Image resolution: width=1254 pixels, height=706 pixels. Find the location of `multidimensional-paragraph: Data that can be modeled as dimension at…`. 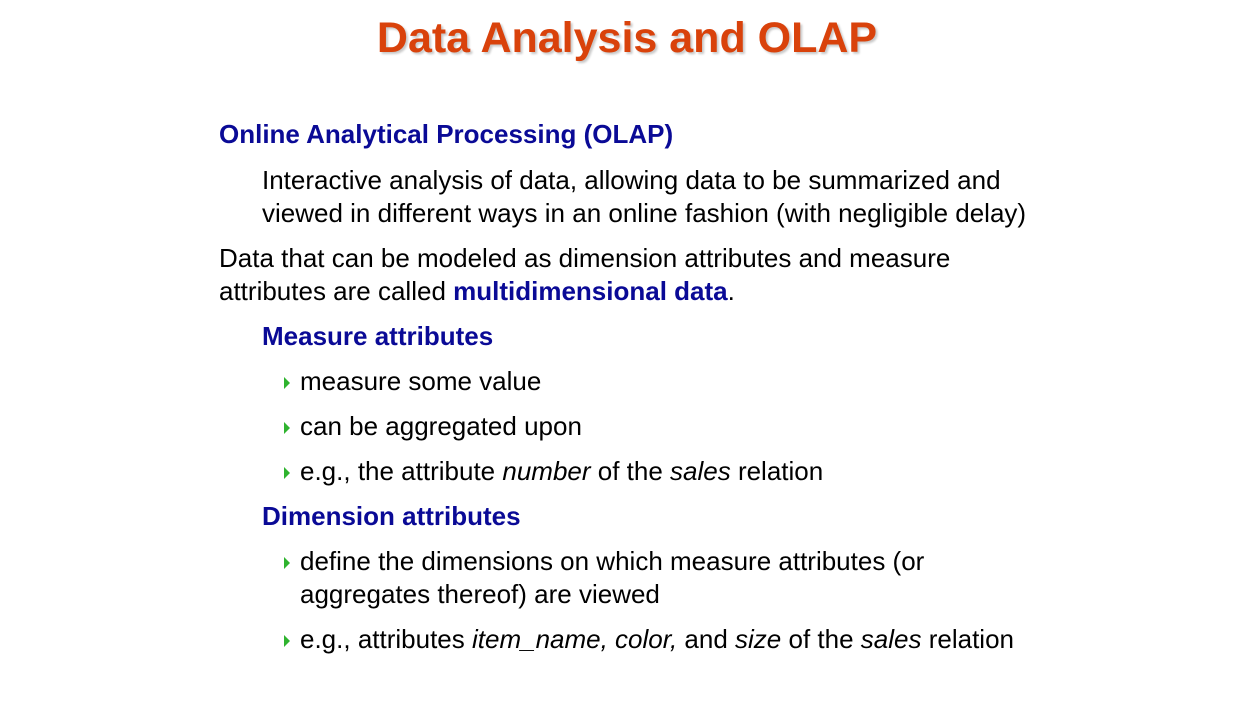

multidimensional-paragraph: Data that can be modeled as dimension at… is located at coordinates (629, 275).